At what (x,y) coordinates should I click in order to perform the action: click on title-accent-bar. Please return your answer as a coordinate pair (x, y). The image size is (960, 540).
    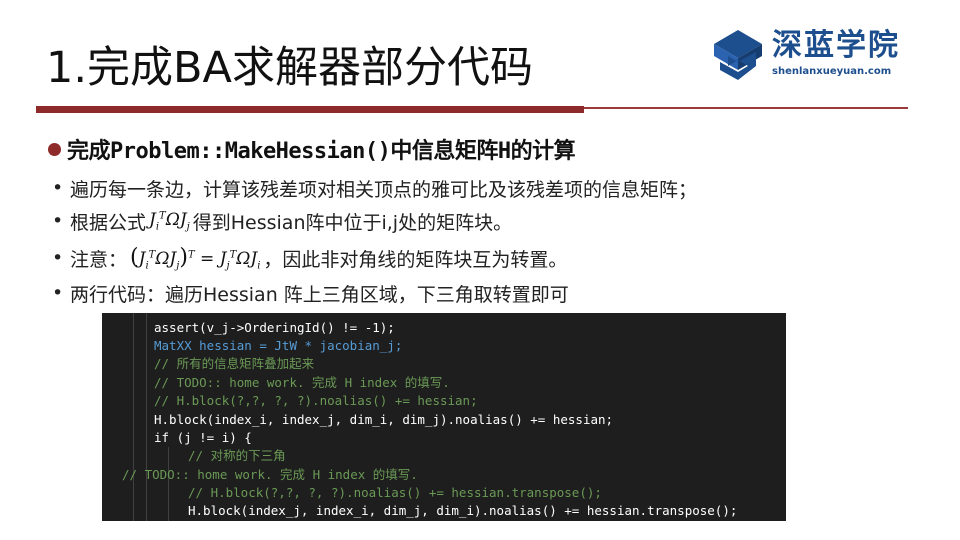
    Looking at the image, I should click on (310, 109).